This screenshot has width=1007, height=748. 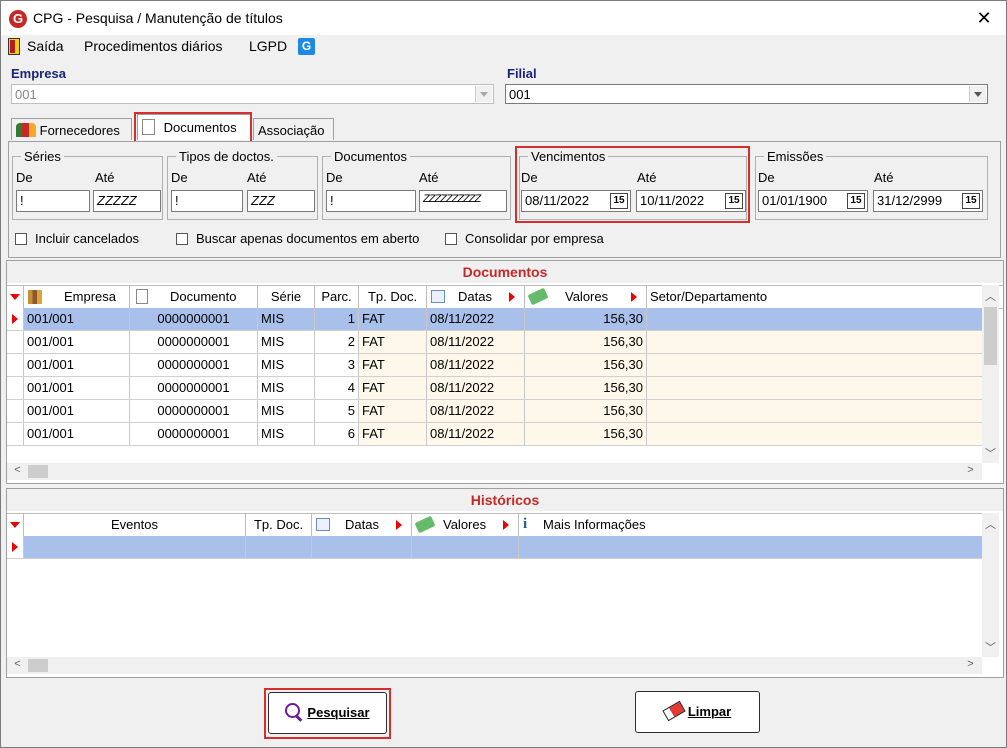 What do you see at coordinates (337, 434) in the screenshot?
I see `cell-parc: 6` at bounding box center [337, 434].